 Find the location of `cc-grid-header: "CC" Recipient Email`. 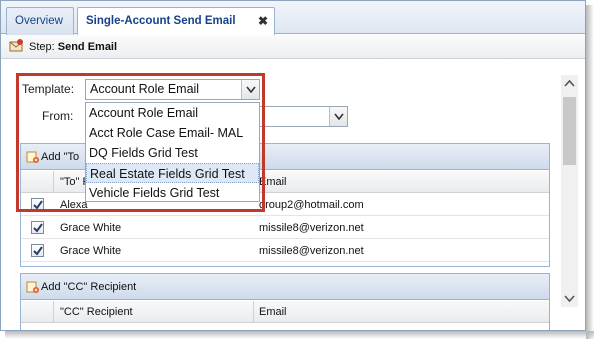

cc-grid-header: "CC" Recipient Email is located at coordinates (285, 312).